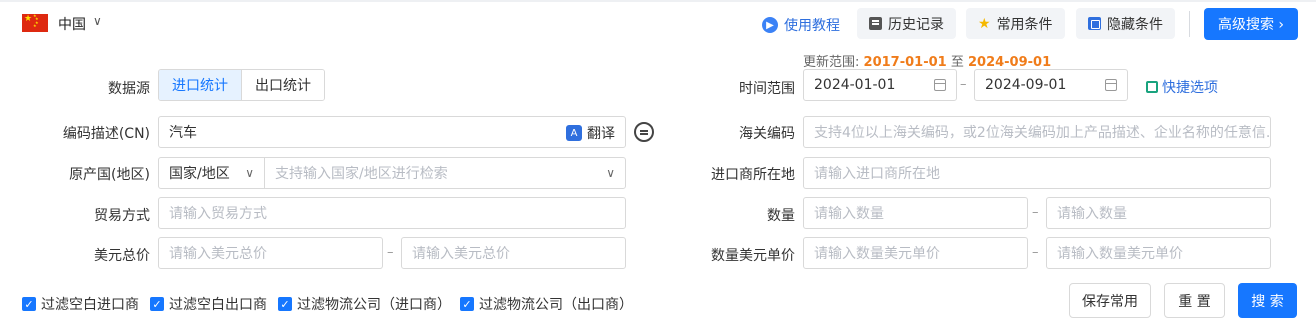 This screenshot has height=329, width=1316. Describe the element at coordinates (880, 85) in the screenshot. I see `start-date-input: 2024-01-01` at that location.